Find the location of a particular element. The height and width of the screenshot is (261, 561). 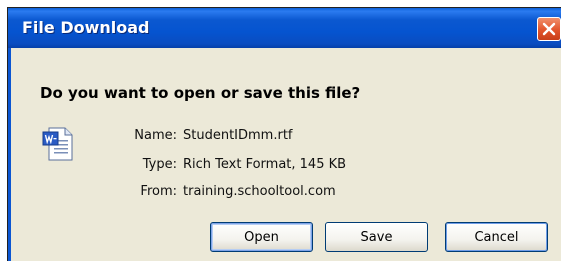

close-icon is located at coordinates (549, 29).